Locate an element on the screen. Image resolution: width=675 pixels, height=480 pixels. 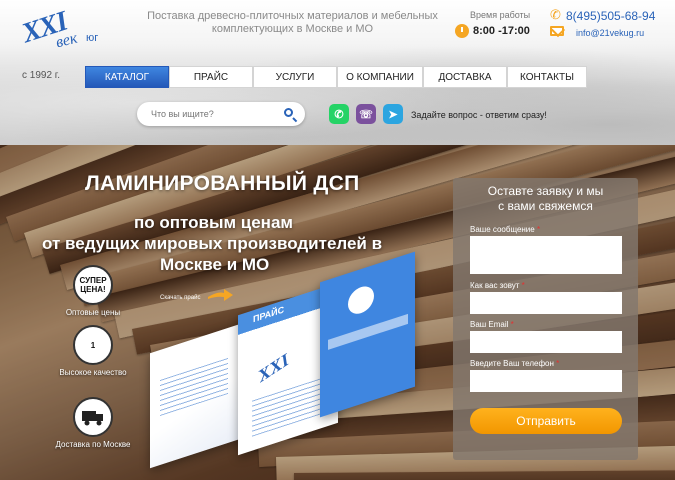
logo-suffix: юг is located at coordinates (92, 38).